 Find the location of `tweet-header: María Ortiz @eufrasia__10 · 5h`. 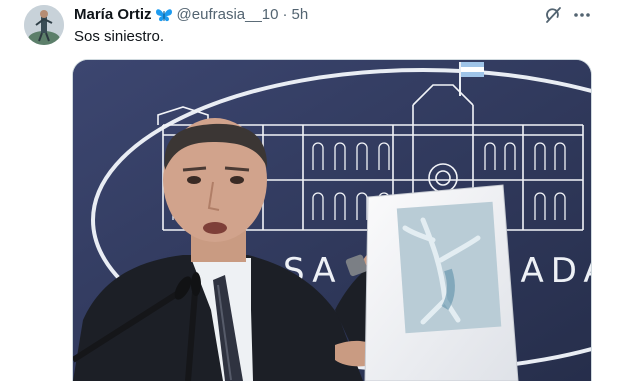

tweet-header: María Ortiz @eufrasia__10 · 5h is located at coordinates (191, 15).